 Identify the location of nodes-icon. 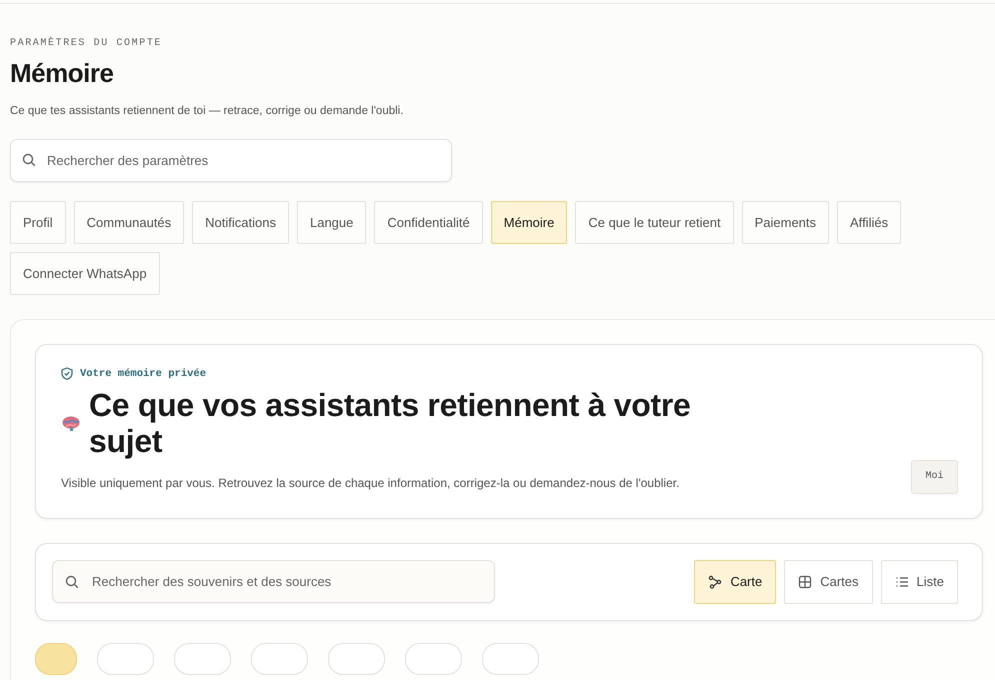
(715, 581).